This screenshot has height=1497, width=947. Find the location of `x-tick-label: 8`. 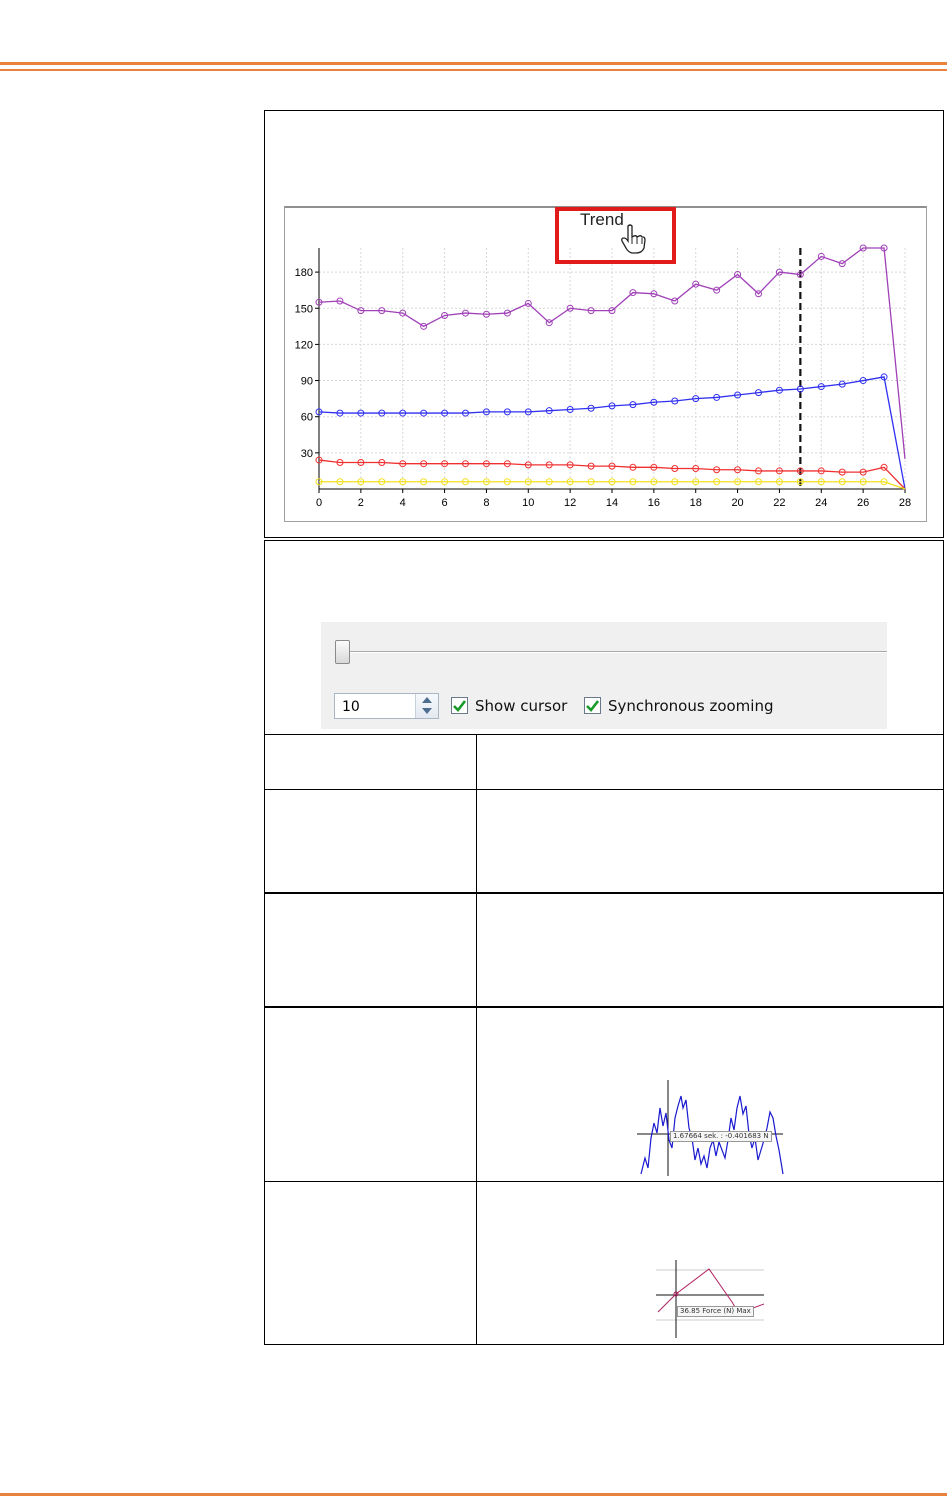

x-tick-label: 8 is located at coordinates (486, 503).